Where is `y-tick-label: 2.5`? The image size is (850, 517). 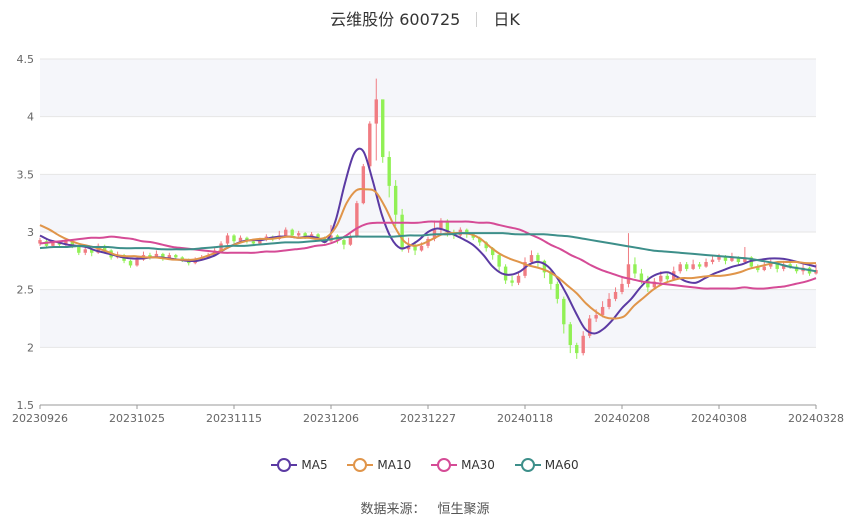 y-tick-label: 2.5 is located at coordinates (26, 290).